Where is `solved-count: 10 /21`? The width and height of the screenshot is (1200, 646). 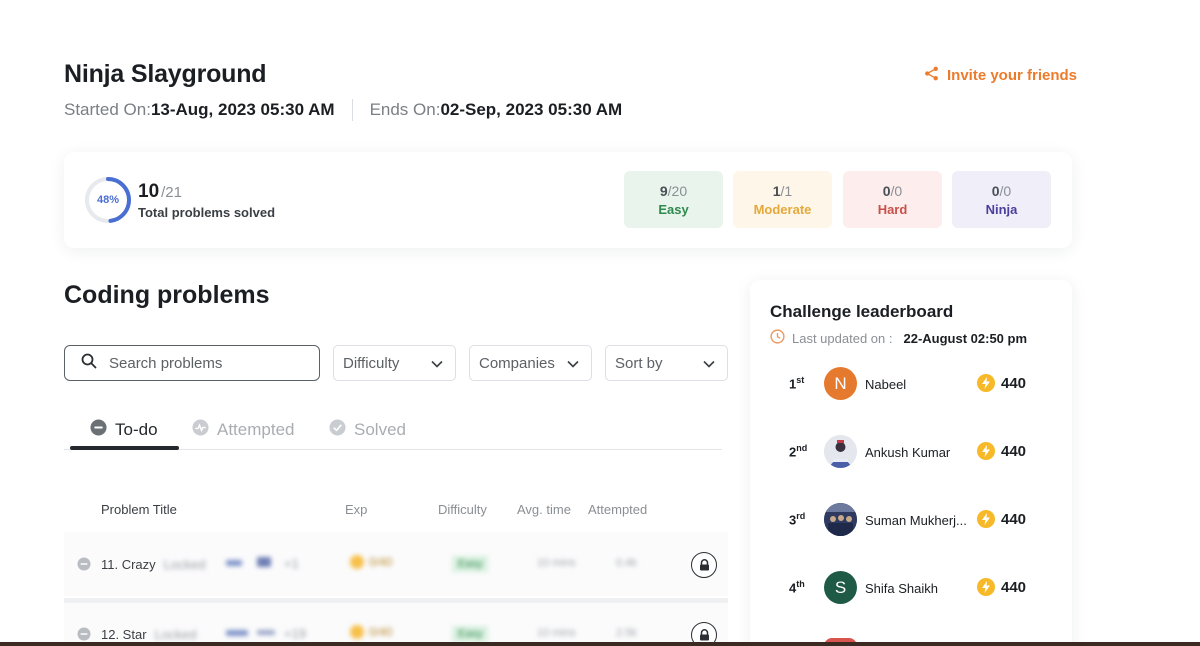 solved-count: 10 /21 is located at coordinates (160, 192).